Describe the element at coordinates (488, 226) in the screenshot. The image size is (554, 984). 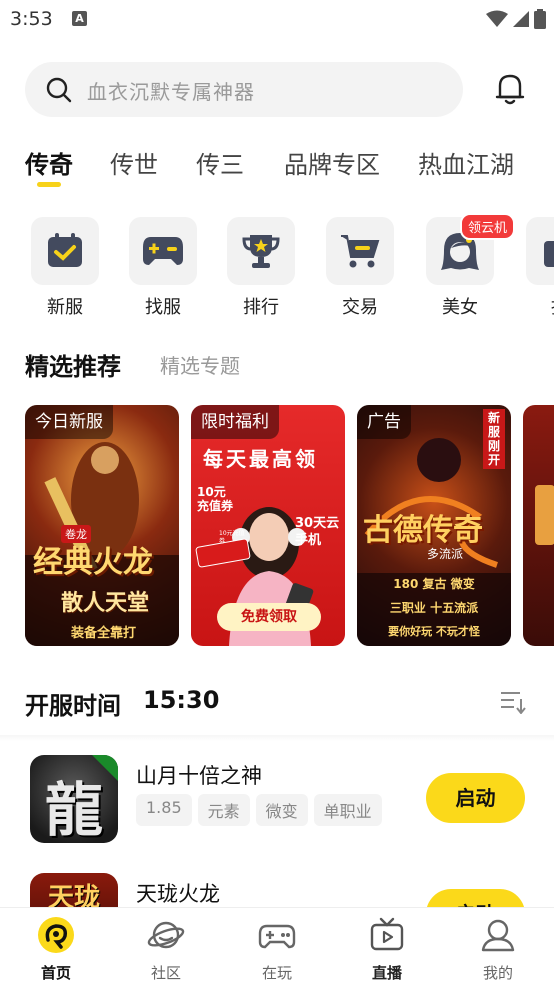
I see `cloud-phone-badge: 领云机` at that location.